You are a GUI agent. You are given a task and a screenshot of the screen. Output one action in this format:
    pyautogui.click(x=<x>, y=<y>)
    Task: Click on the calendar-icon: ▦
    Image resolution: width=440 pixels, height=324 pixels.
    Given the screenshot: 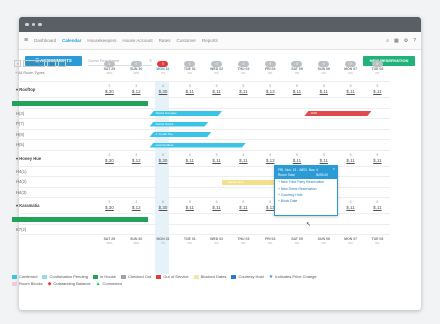 What is the action you would take?
    pyautogui.click(x=51, y=63)
    